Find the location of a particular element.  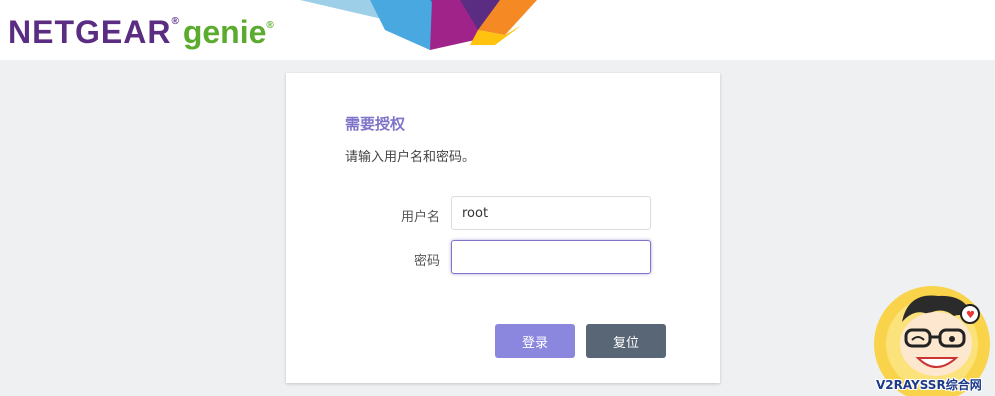

auth-title: 需要授权 is located at coordinates (375, 124).